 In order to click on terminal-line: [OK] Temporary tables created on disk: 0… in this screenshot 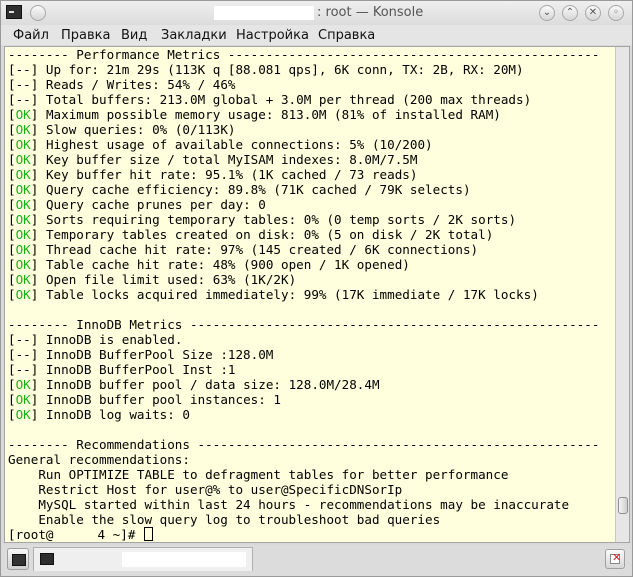, I will do `click(250, 234)`.